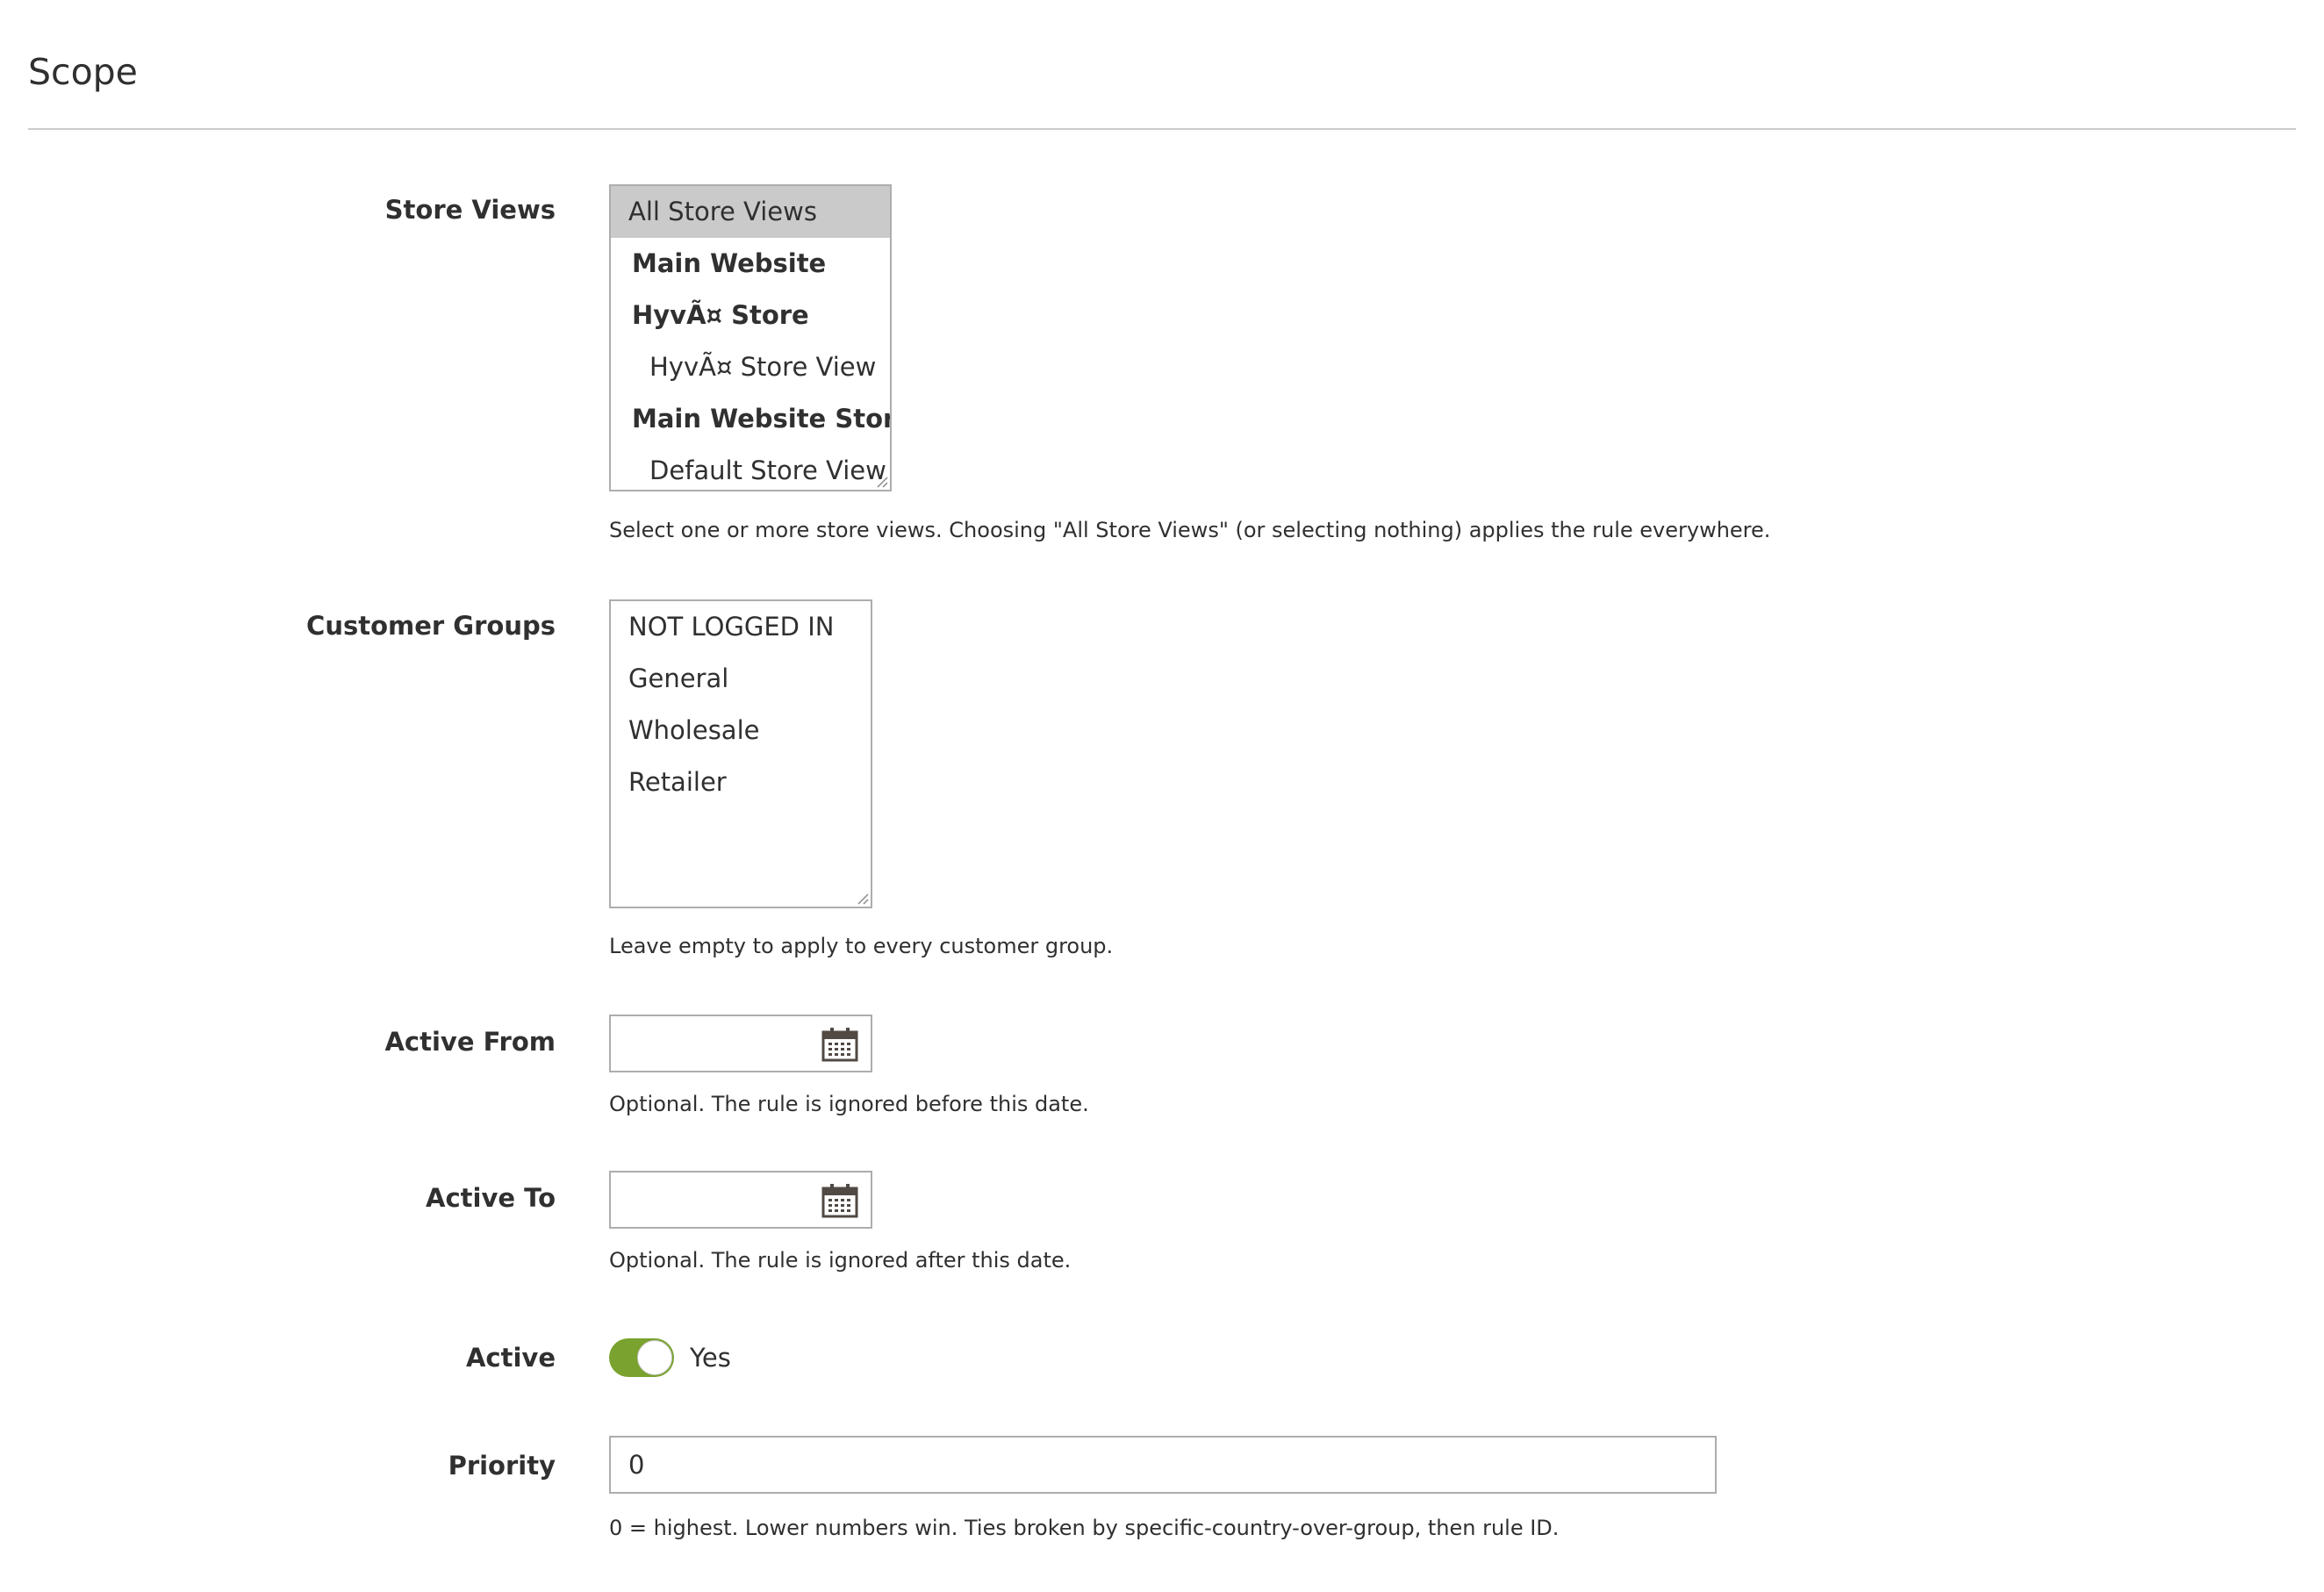  Describe the element at coordinates (750, 468) in the screenshot. I see `store-views-option-default-store-view: Default Store View` at that location.